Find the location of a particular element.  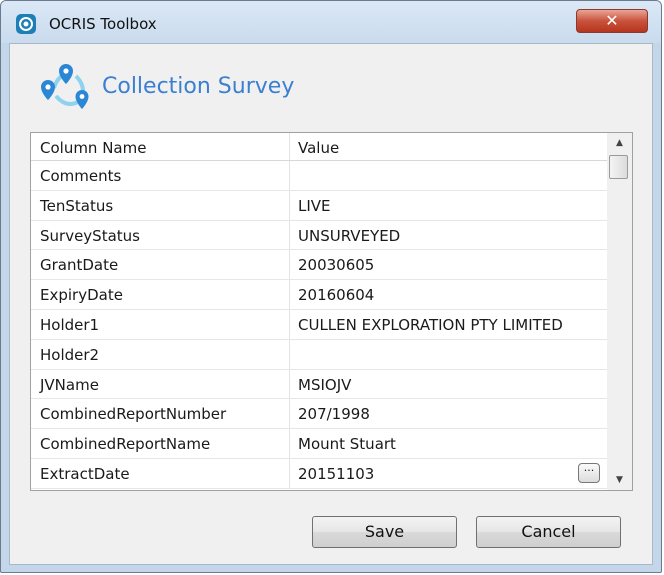

table-row: CombinedReportNumber 207/1998 is located at coordinates (319, 414).